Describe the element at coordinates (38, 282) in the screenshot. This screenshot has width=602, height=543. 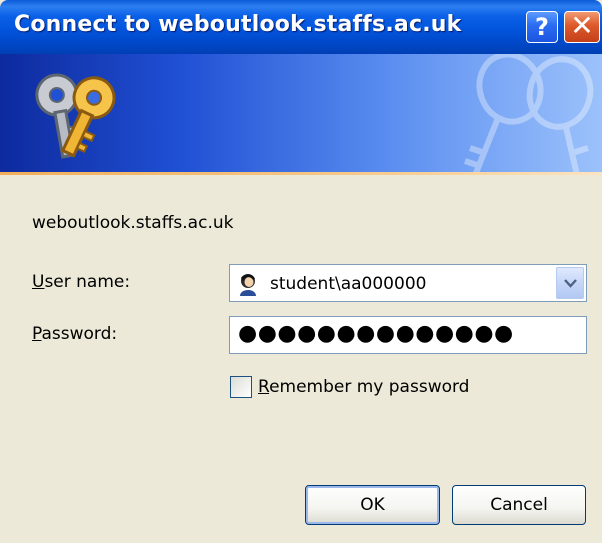
I see `username-label-access-key: U` at that location.